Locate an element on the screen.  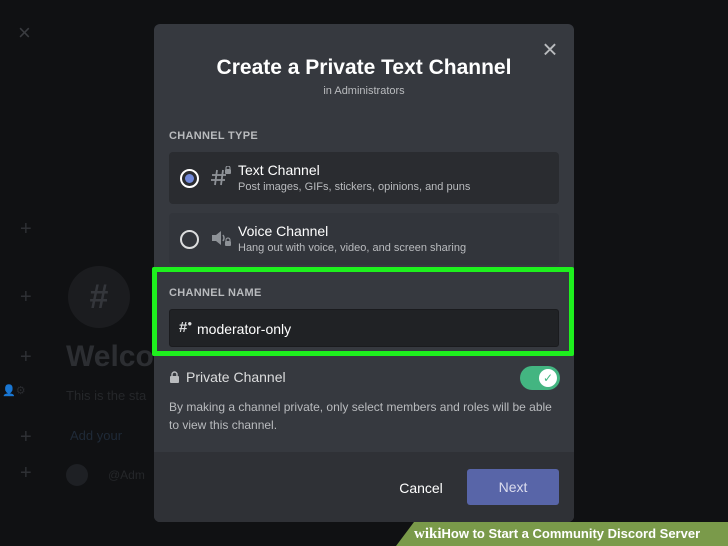
speaker-lock-icon is located at coordinates (221, 238).